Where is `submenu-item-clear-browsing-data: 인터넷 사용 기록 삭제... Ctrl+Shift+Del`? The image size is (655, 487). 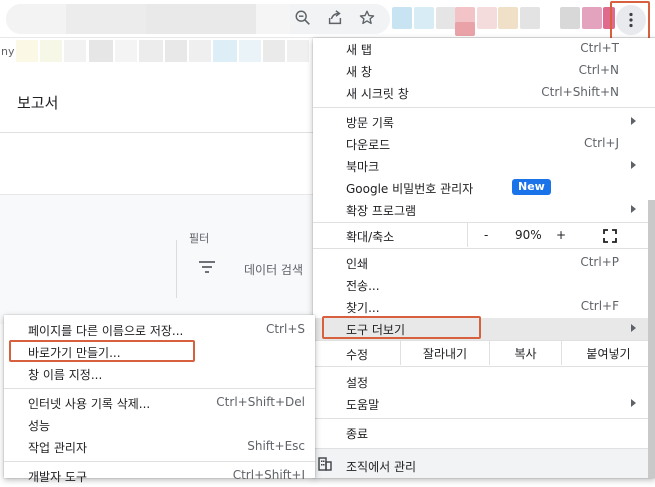 submenu-item-clear-browsing-data: 인터넷 사용 기록 삭제... Ctrl+Shift+Del is located at coordinates (159, 403).